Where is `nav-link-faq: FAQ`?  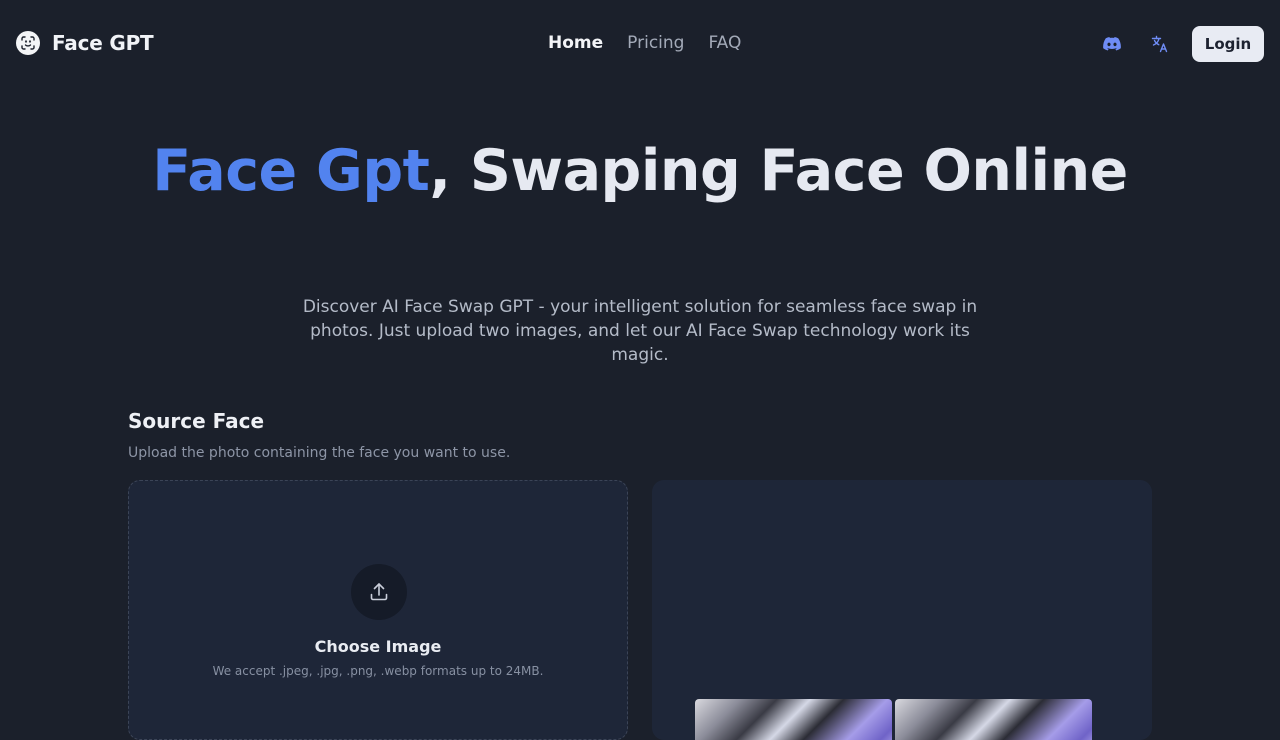
nav-link-faq: FAQ is located at coordinates (724, 43).